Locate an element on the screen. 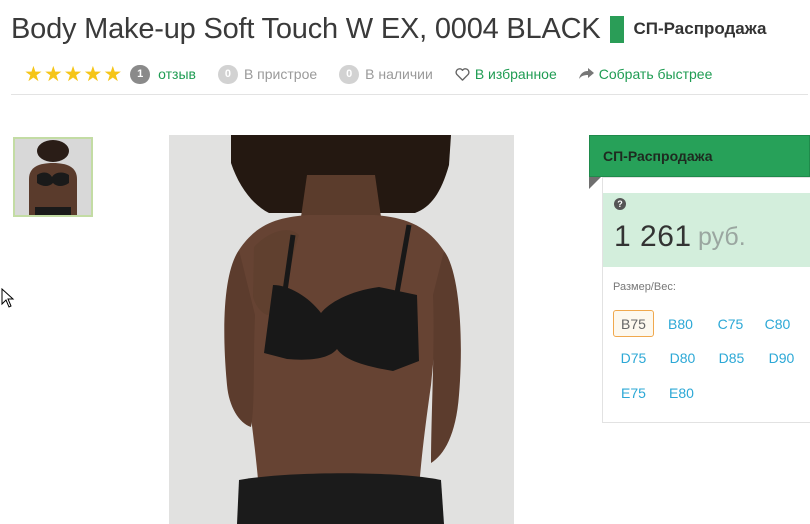 This screenshot has height=524, width=810. size-label: Размер/Вес: is located at coordinates (644, 287).